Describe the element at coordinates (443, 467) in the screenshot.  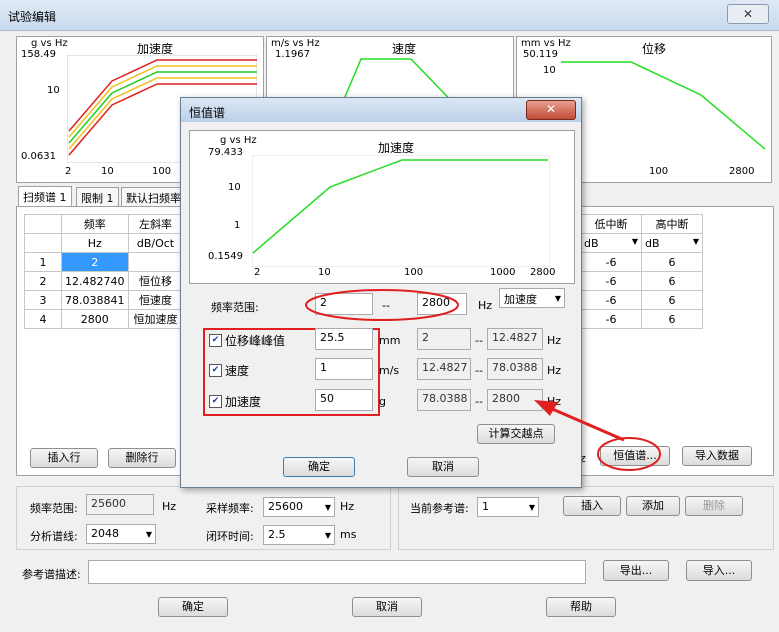
I see `dialog-cancel-button: 取消` at that location.